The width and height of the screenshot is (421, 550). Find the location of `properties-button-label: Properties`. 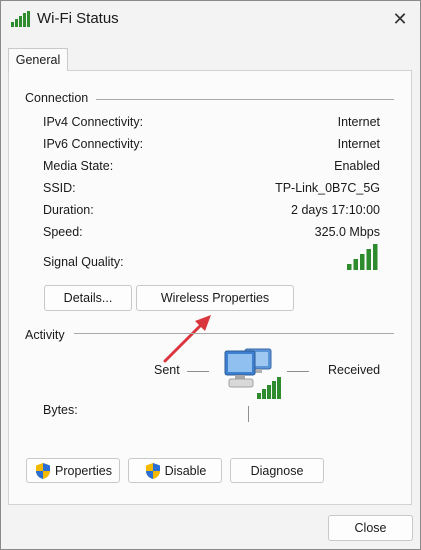

properties-button-label: Properties is located at coordinates (83, 470).